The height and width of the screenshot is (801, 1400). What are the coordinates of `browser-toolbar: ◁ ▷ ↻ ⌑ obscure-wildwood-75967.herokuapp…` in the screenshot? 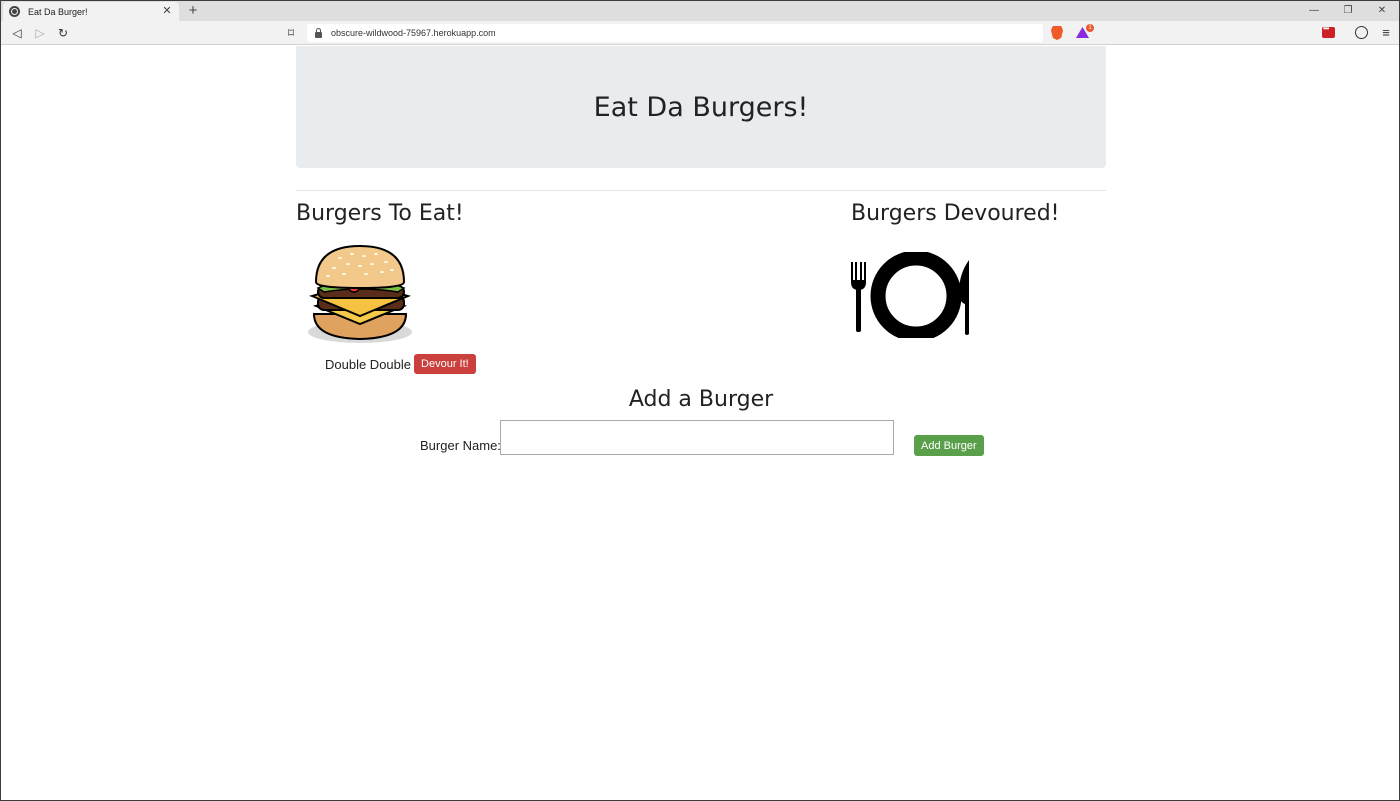 It's located at (700, 33).